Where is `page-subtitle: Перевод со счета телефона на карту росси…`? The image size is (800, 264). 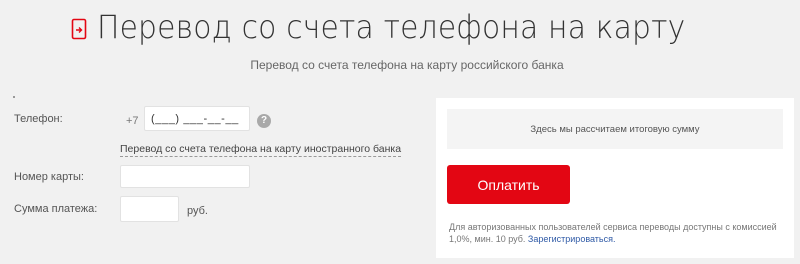
page-subtitle: Перевод со счета телефона на карту росси… is located at coordinates (407, 65).